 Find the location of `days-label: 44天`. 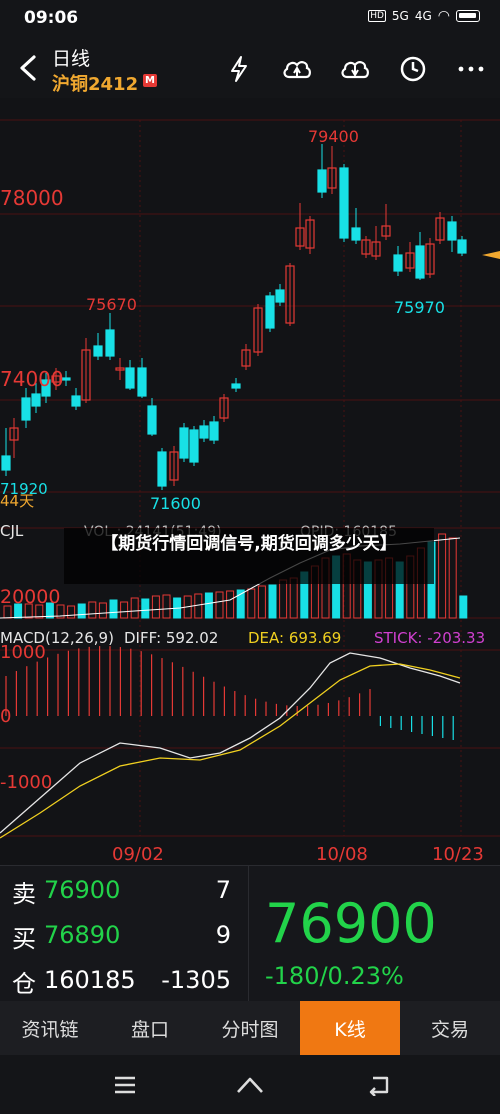

days-label: 44天 is located at coordinates (17, 501).